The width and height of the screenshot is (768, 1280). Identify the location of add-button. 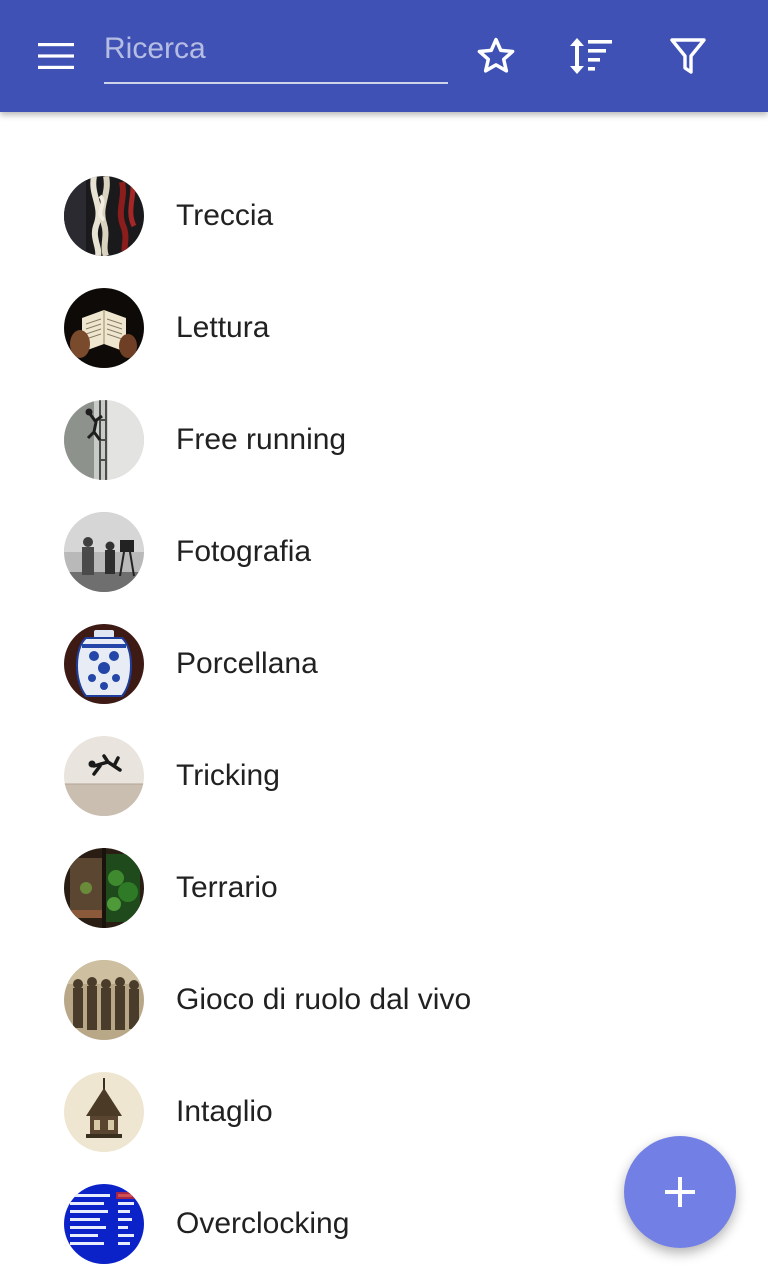
(680, 1192).